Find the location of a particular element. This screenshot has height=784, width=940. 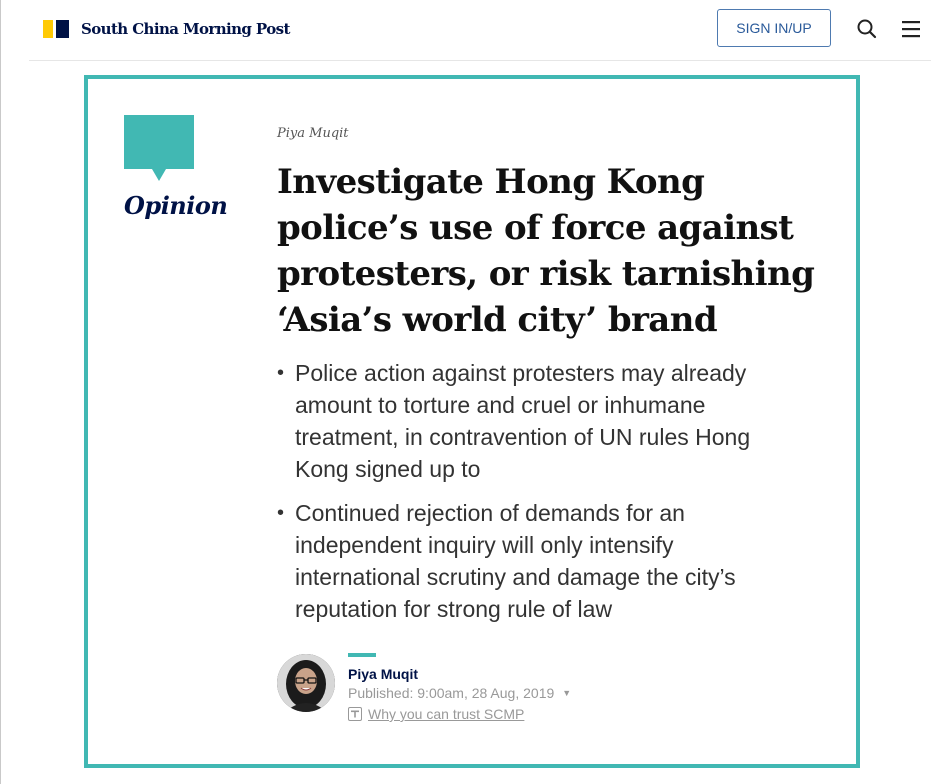

sign-in-button: SIGN IN/UP is located at coordinates (774, 28).